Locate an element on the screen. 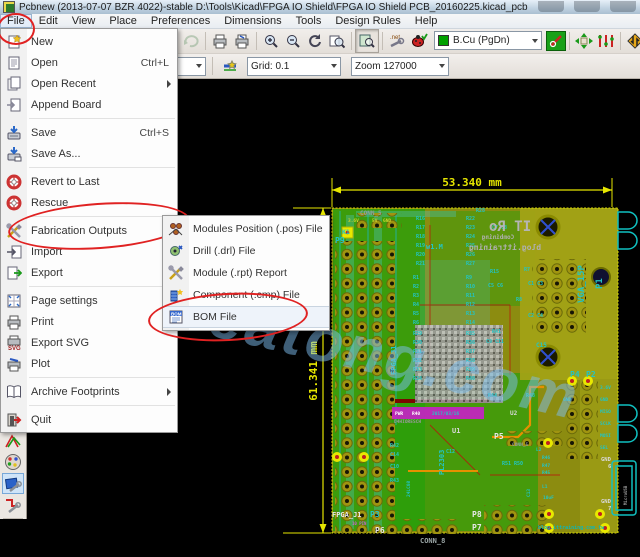 The height and width of the screenshot is (557, 640). netlist-icon: .net is located at coordinates (397, 41).